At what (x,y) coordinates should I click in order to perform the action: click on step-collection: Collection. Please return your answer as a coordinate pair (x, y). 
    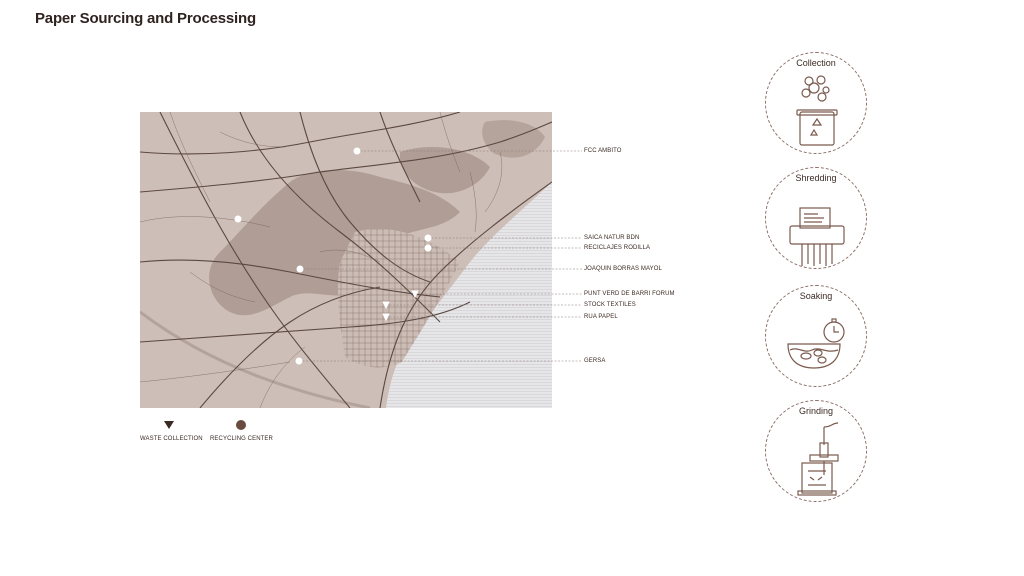
    Looking at the image, I should click on (816, 103).